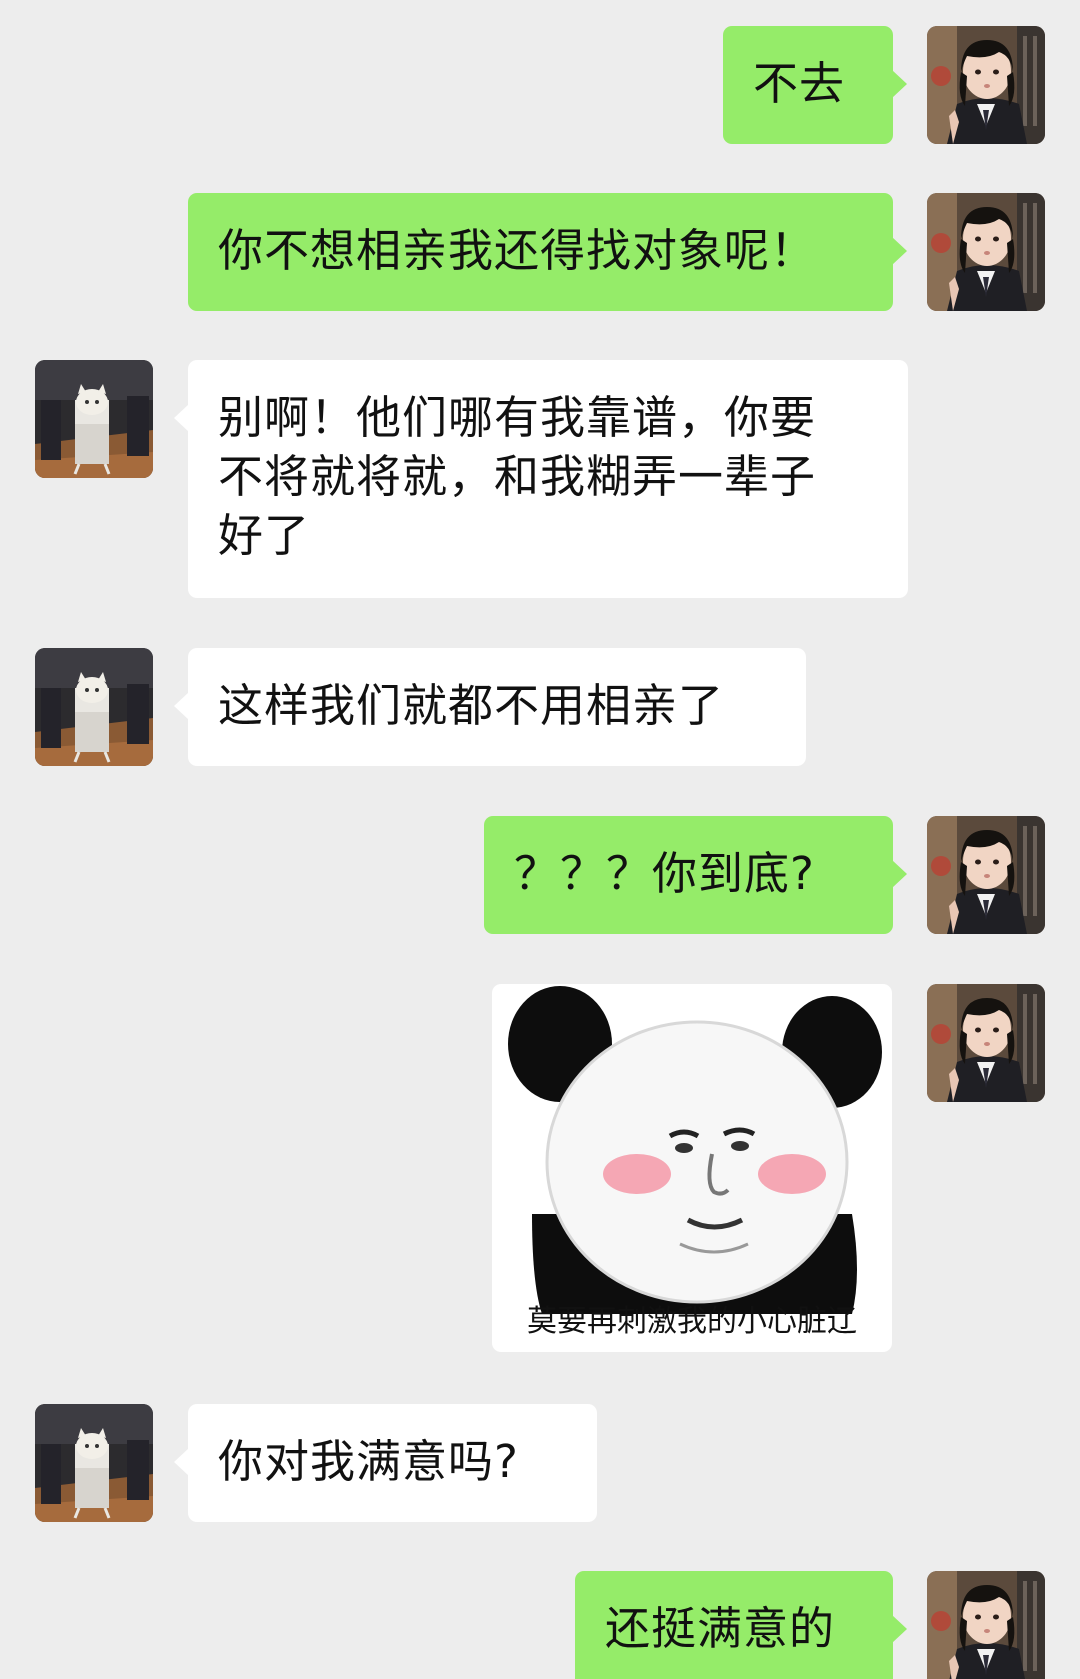  I want to click on message-bubble-received: 这样我们就都不用相亲了, so click(490, 707).